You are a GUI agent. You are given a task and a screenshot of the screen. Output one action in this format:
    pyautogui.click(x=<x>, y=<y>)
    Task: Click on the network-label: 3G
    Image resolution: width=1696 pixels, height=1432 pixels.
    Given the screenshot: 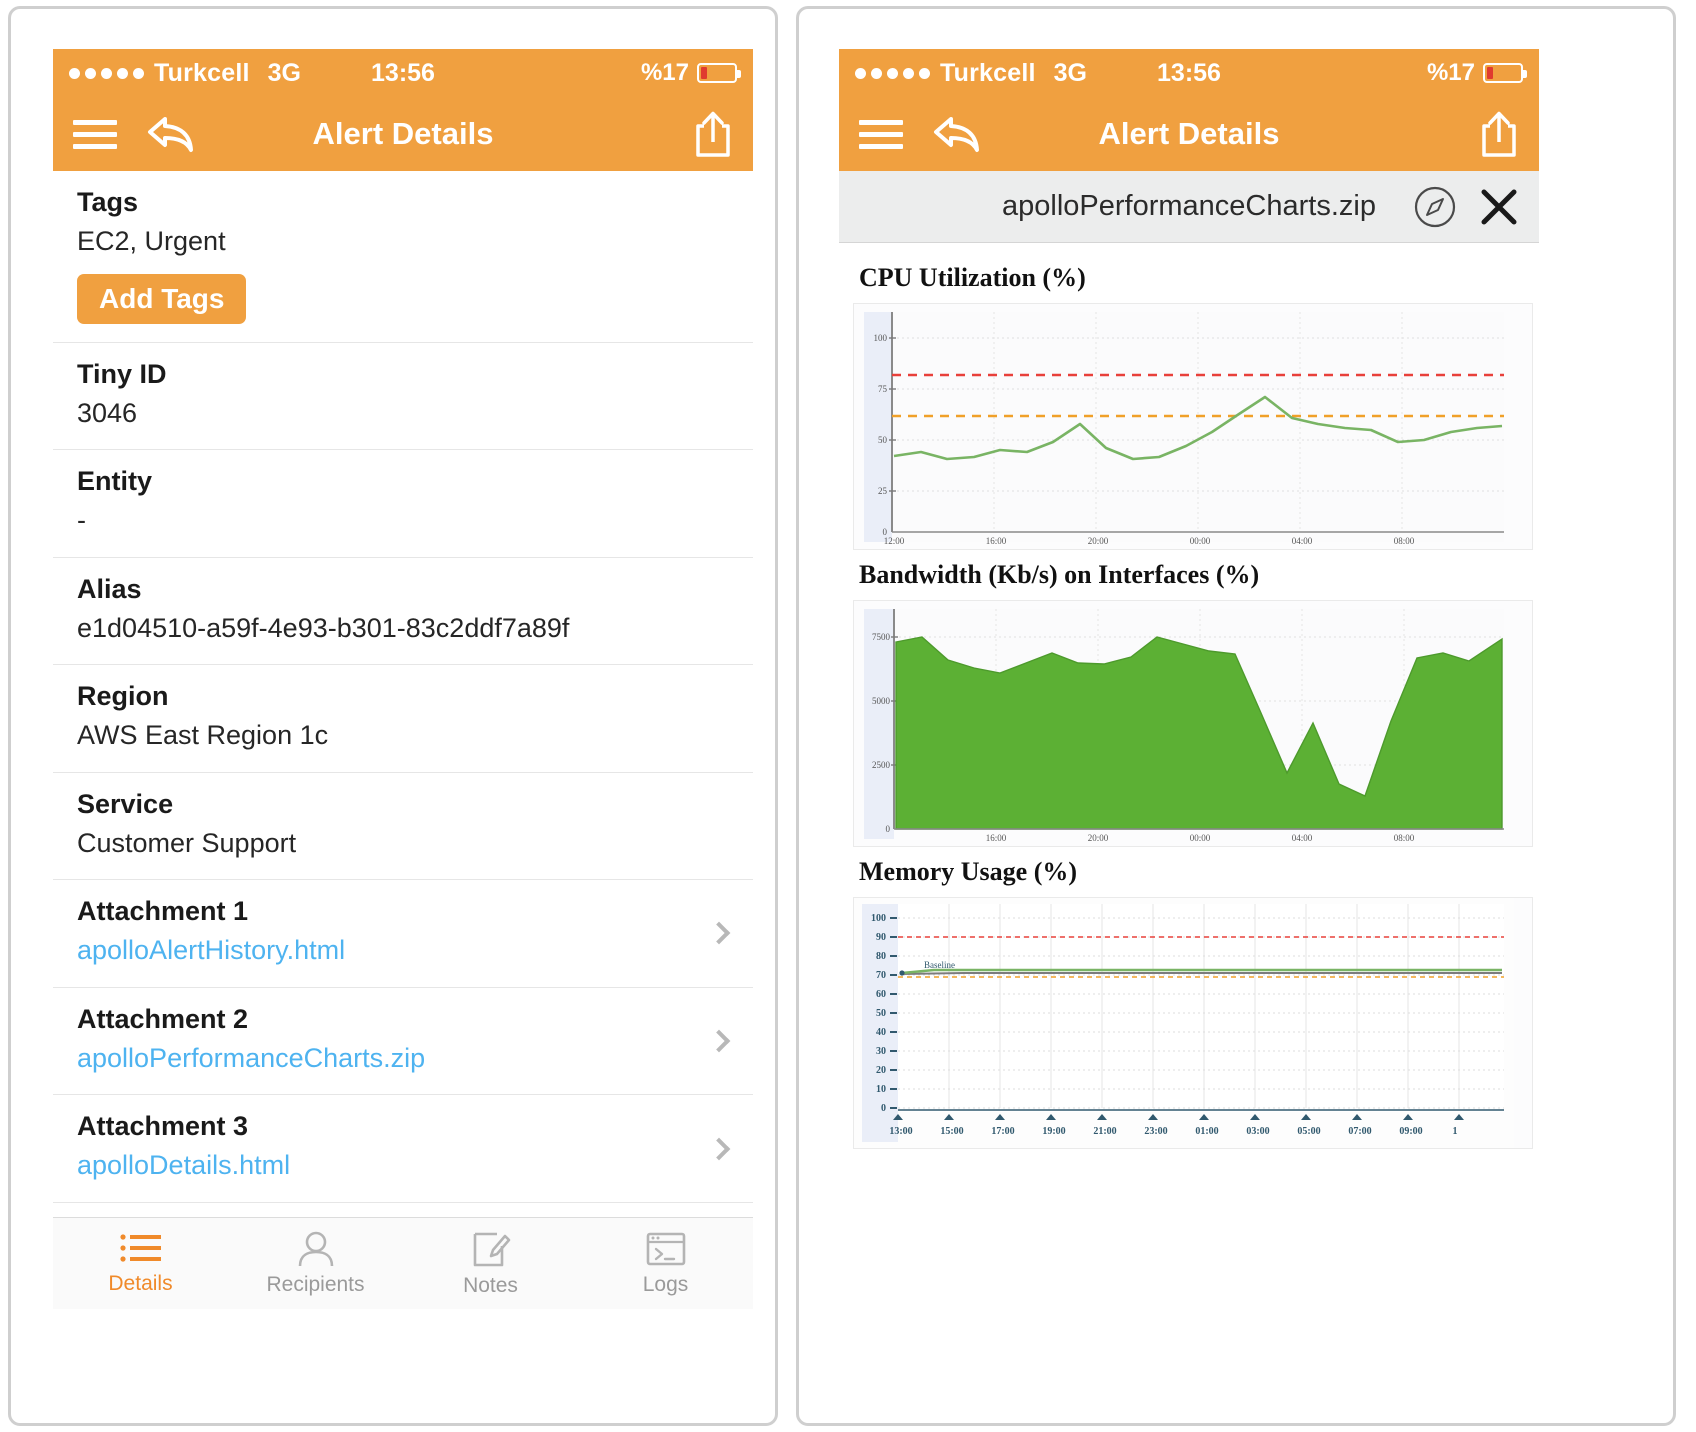 What is the action you would take?
    pyautogui.click(x=1070, y=72)
    